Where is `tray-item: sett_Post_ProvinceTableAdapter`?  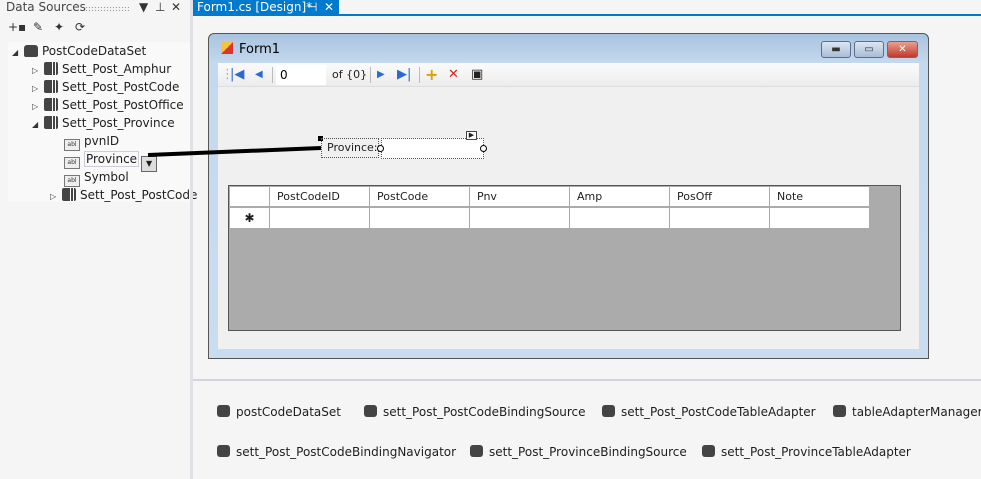 tray-item: sett_Post_ProvinceTableAdapter is located at coordinates (806, 452).